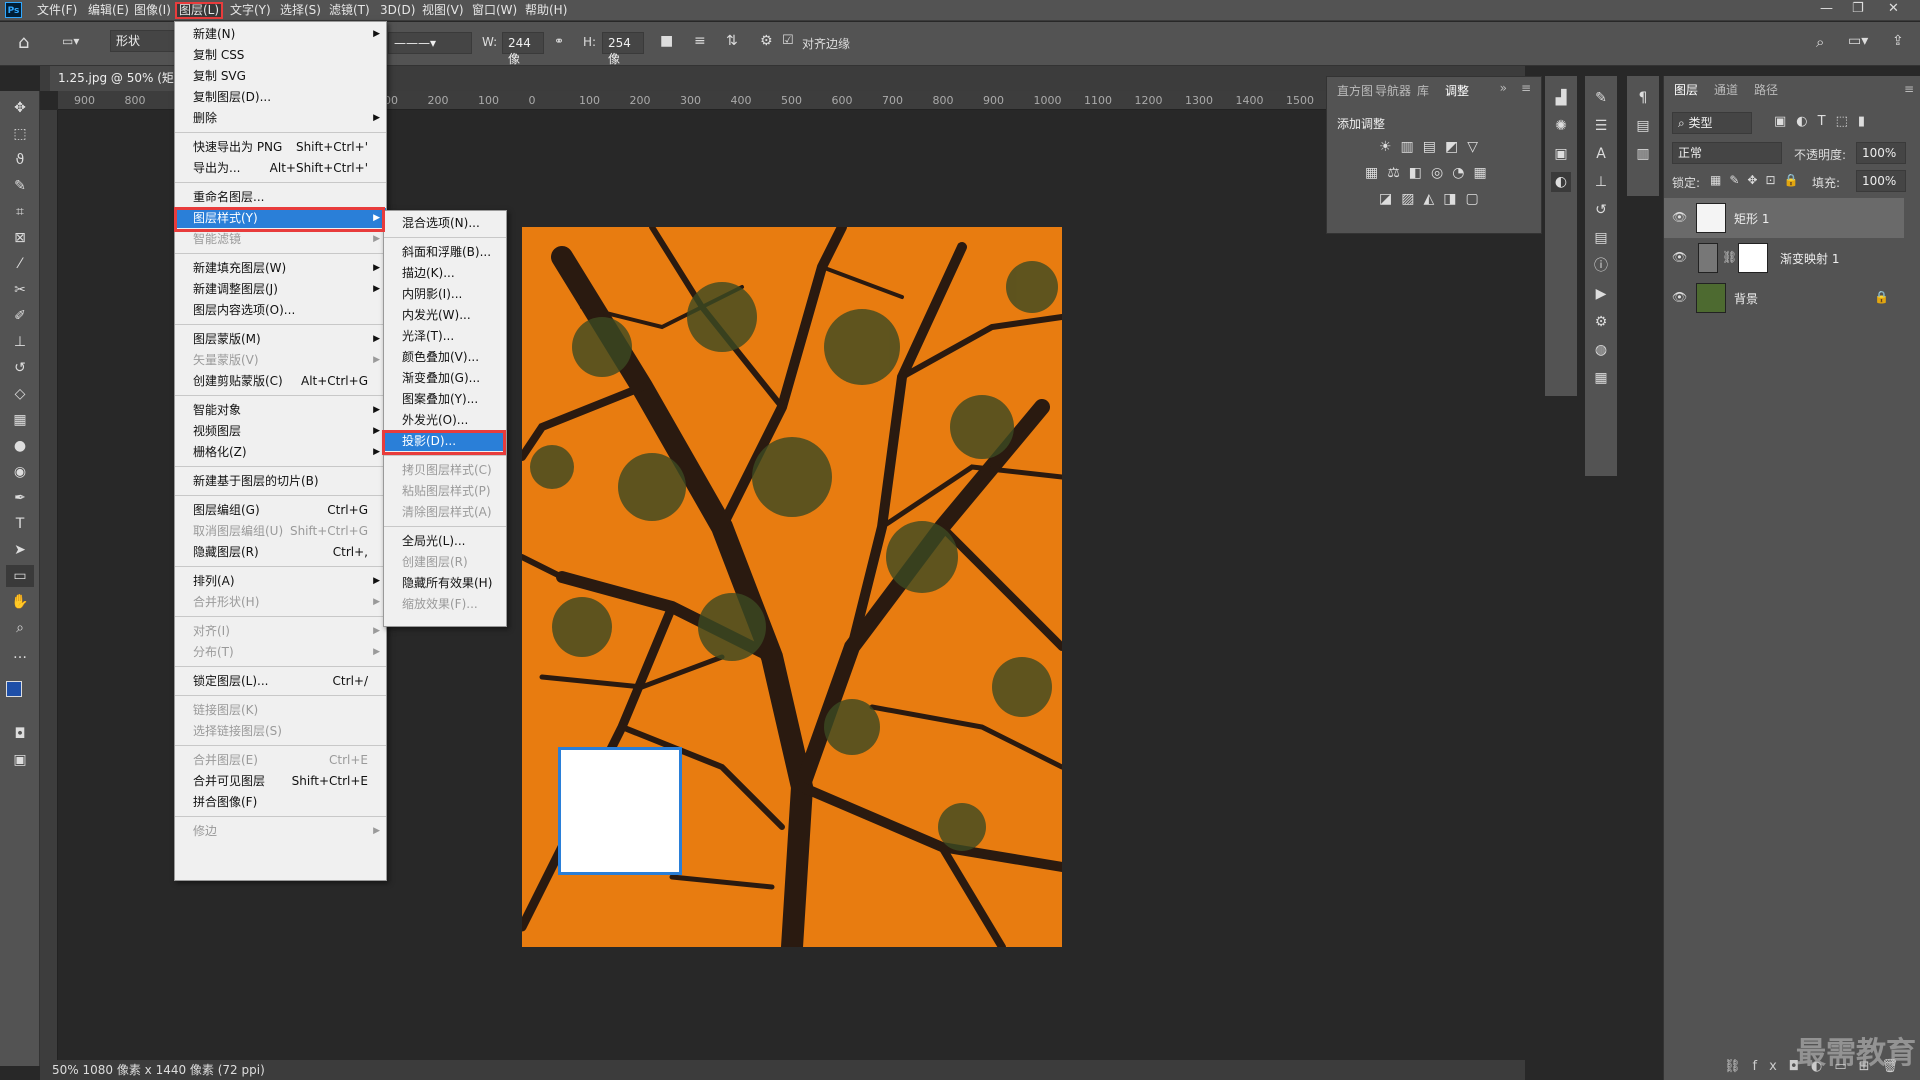  What do you see at coordinates (620, 811) in the screenshot?
I see `rectangle-shape-layer` at bounding box center [620, 811].